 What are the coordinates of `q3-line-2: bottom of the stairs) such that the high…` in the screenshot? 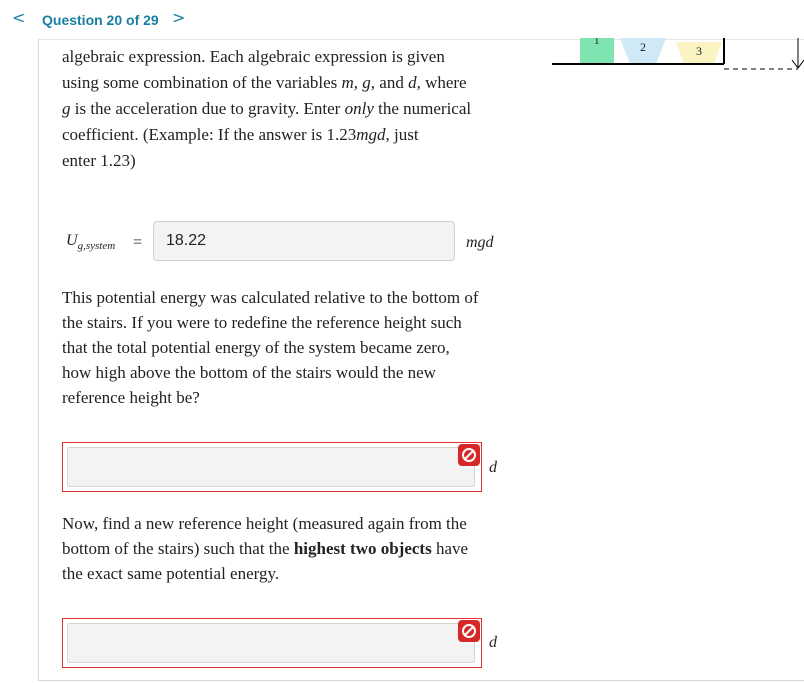 It's located at (265, 548).